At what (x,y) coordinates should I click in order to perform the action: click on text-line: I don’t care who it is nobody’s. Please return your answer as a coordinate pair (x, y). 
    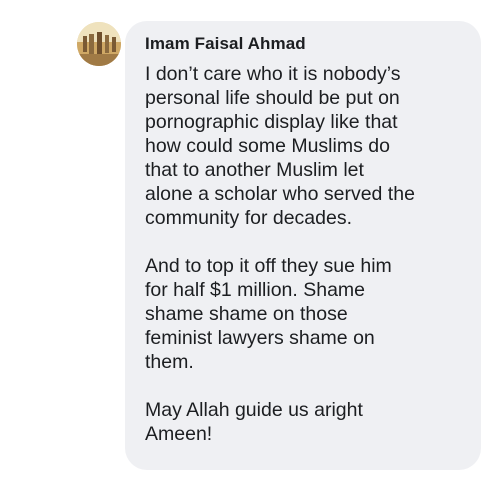
    Looking at the image, I should click on (273, 74).